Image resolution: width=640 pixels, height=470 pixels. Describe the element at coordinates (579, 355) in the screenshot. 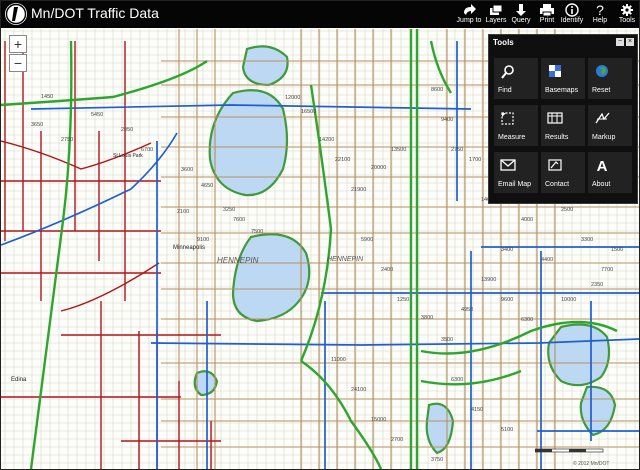

I see `lake-nokomis` at that location.